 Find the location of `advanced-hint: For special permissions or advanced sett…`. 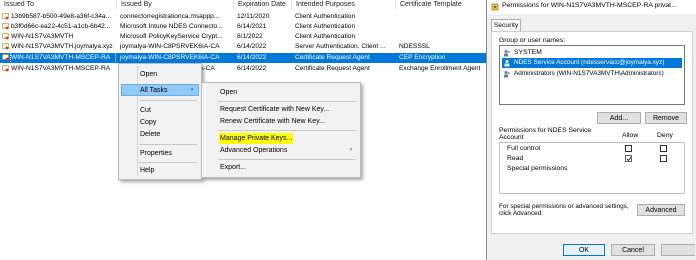

advanced-hint: For special permissions or advanced sett… is located at coordinates (564, 206).